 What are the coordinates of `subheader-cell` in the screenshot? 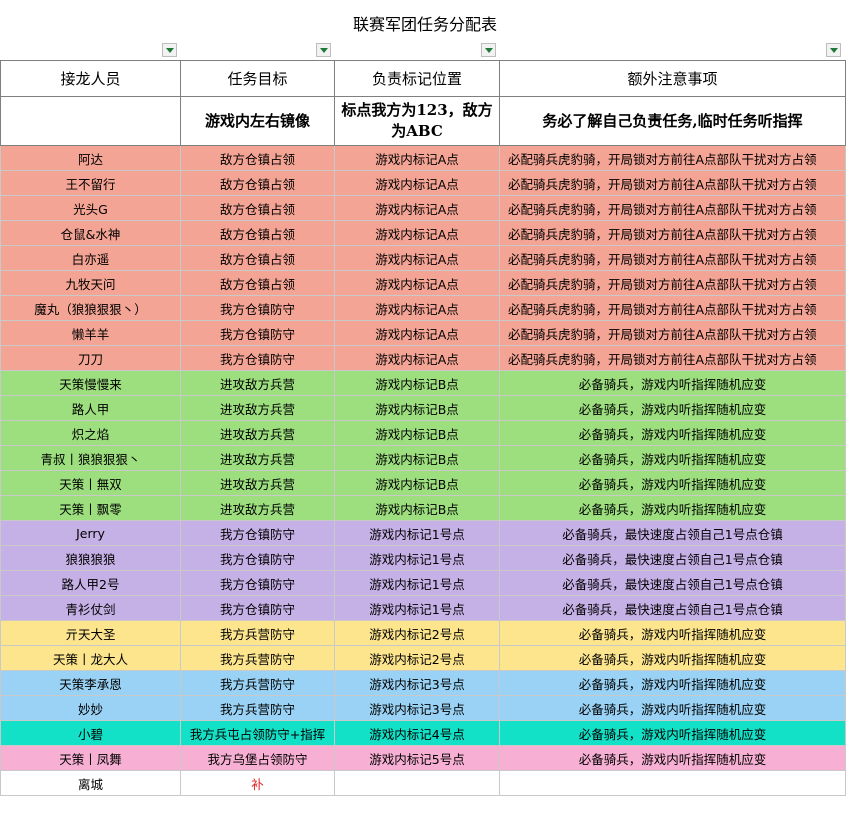 It's located at (90, 121).